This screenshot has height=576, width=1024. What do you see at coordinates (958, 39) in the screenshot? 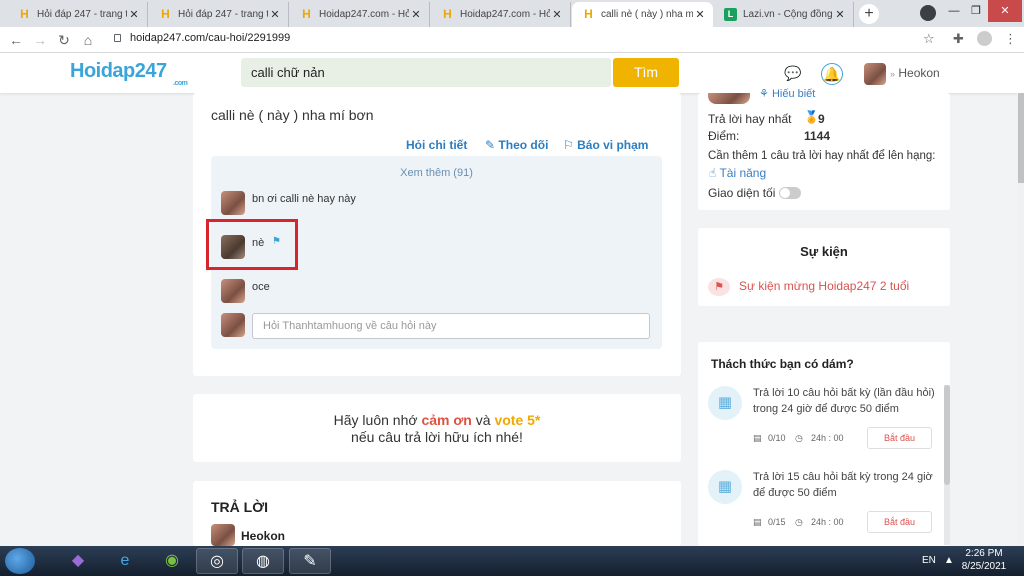
I see `extensions-icon: ✚` at bounding box center [958, 39].